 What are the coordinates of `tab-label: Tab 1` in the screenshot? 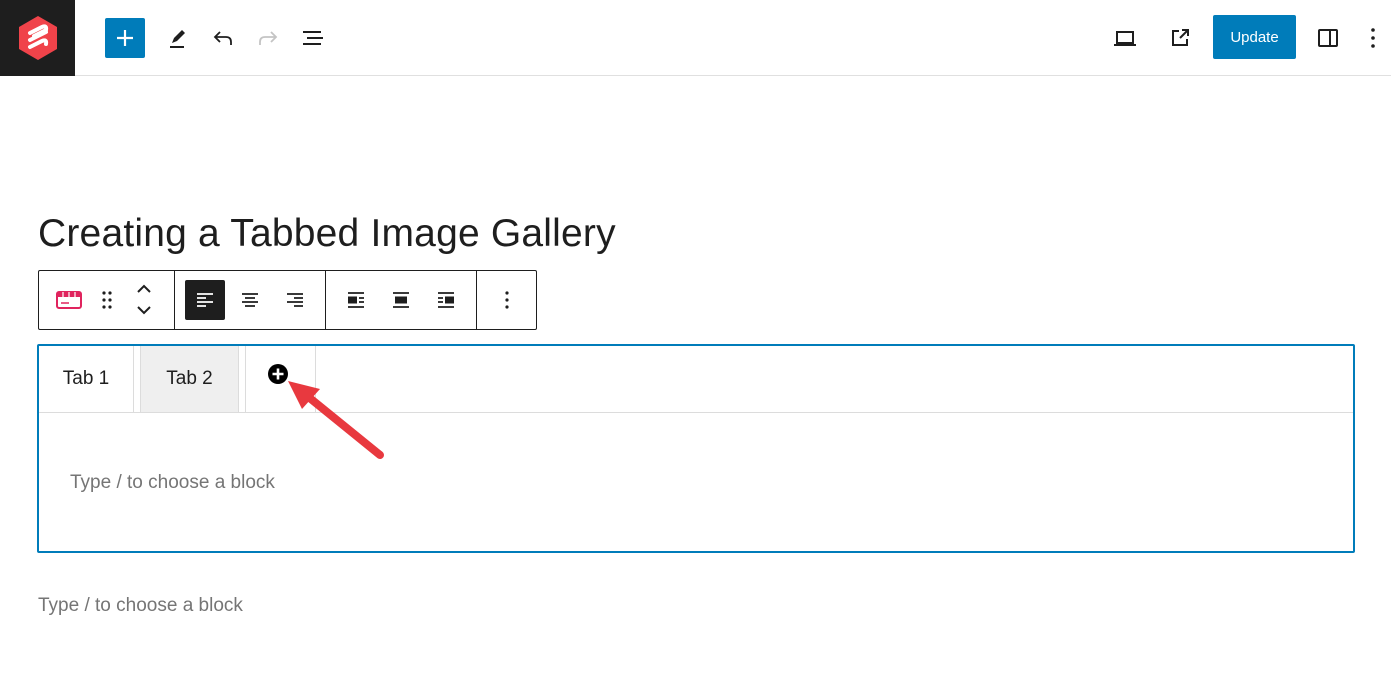 It's located at (86, 378).